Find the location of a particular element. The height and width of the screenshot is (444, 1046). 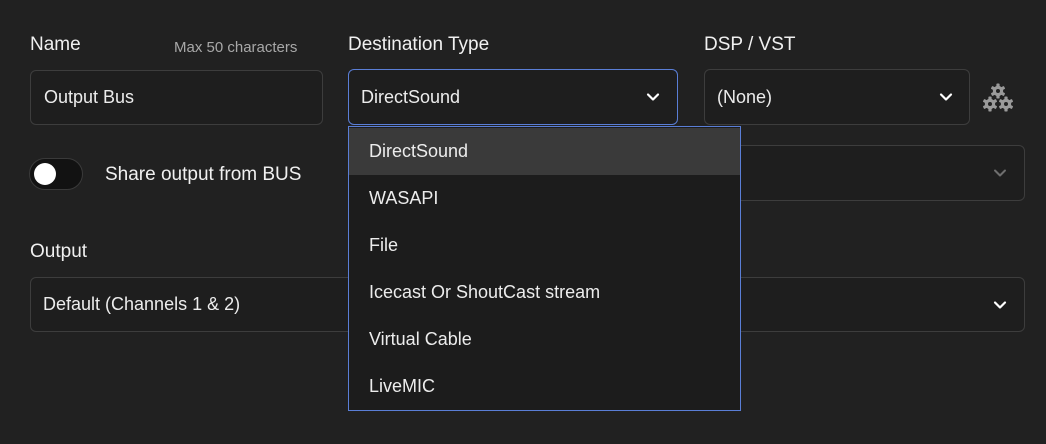

share-output-label: Share output from BUS is located at coordinates (203, 174).